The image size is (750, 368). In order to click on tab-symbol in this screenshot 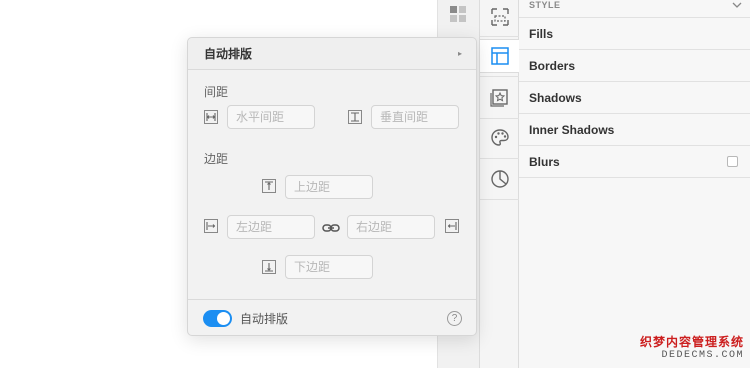, I will do `click(499, 97)`.